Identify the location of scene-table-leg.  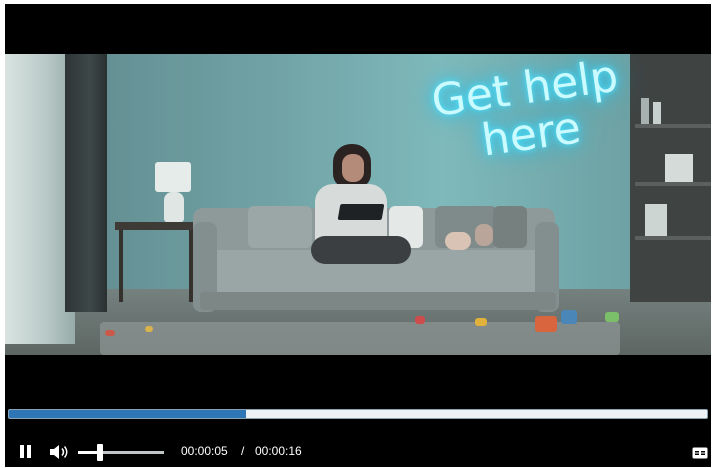
(121, 266).